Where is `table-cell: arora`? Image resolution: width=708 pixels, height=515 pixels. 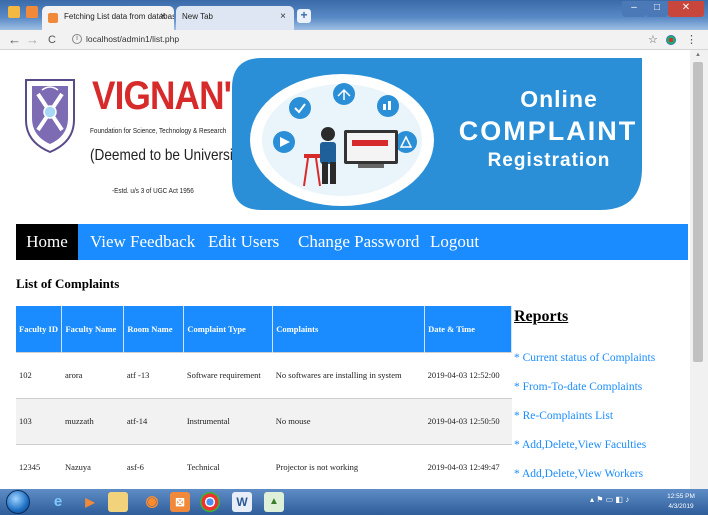
table-cell: arora is located at coordinates (92, 374).